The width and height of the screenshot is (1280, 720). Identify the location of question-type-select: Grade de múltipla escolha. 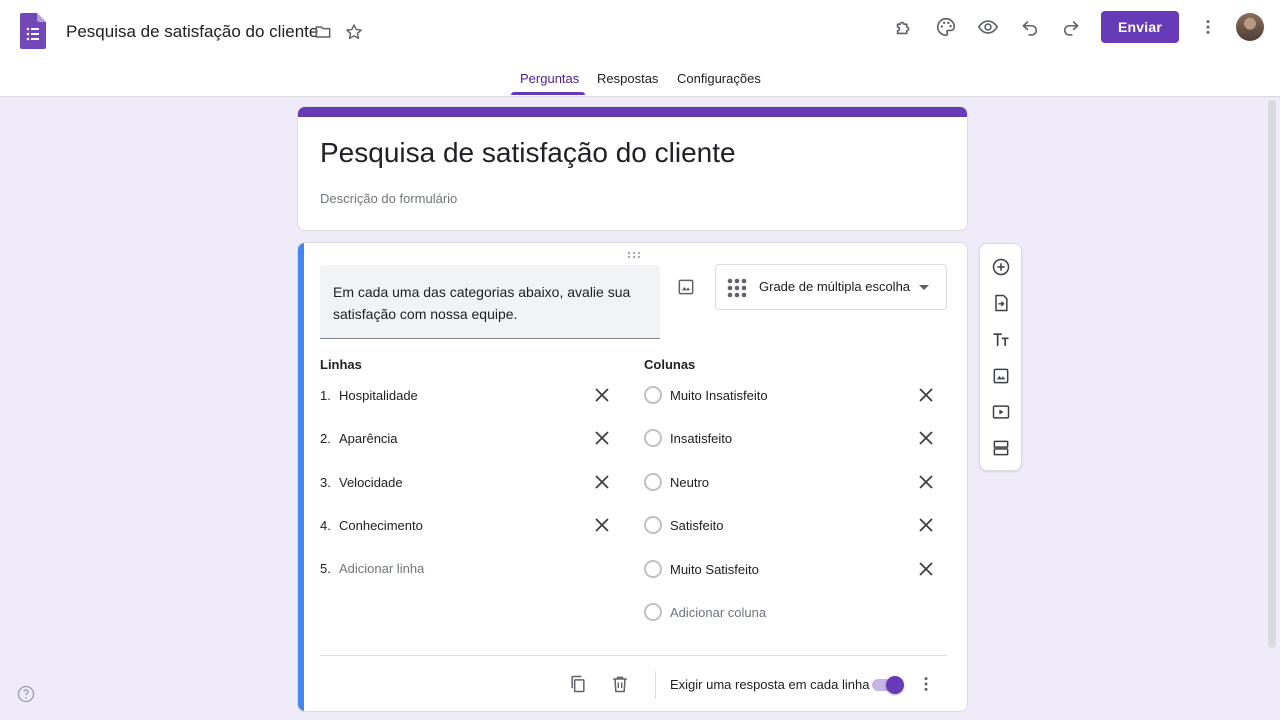
(831, 287).